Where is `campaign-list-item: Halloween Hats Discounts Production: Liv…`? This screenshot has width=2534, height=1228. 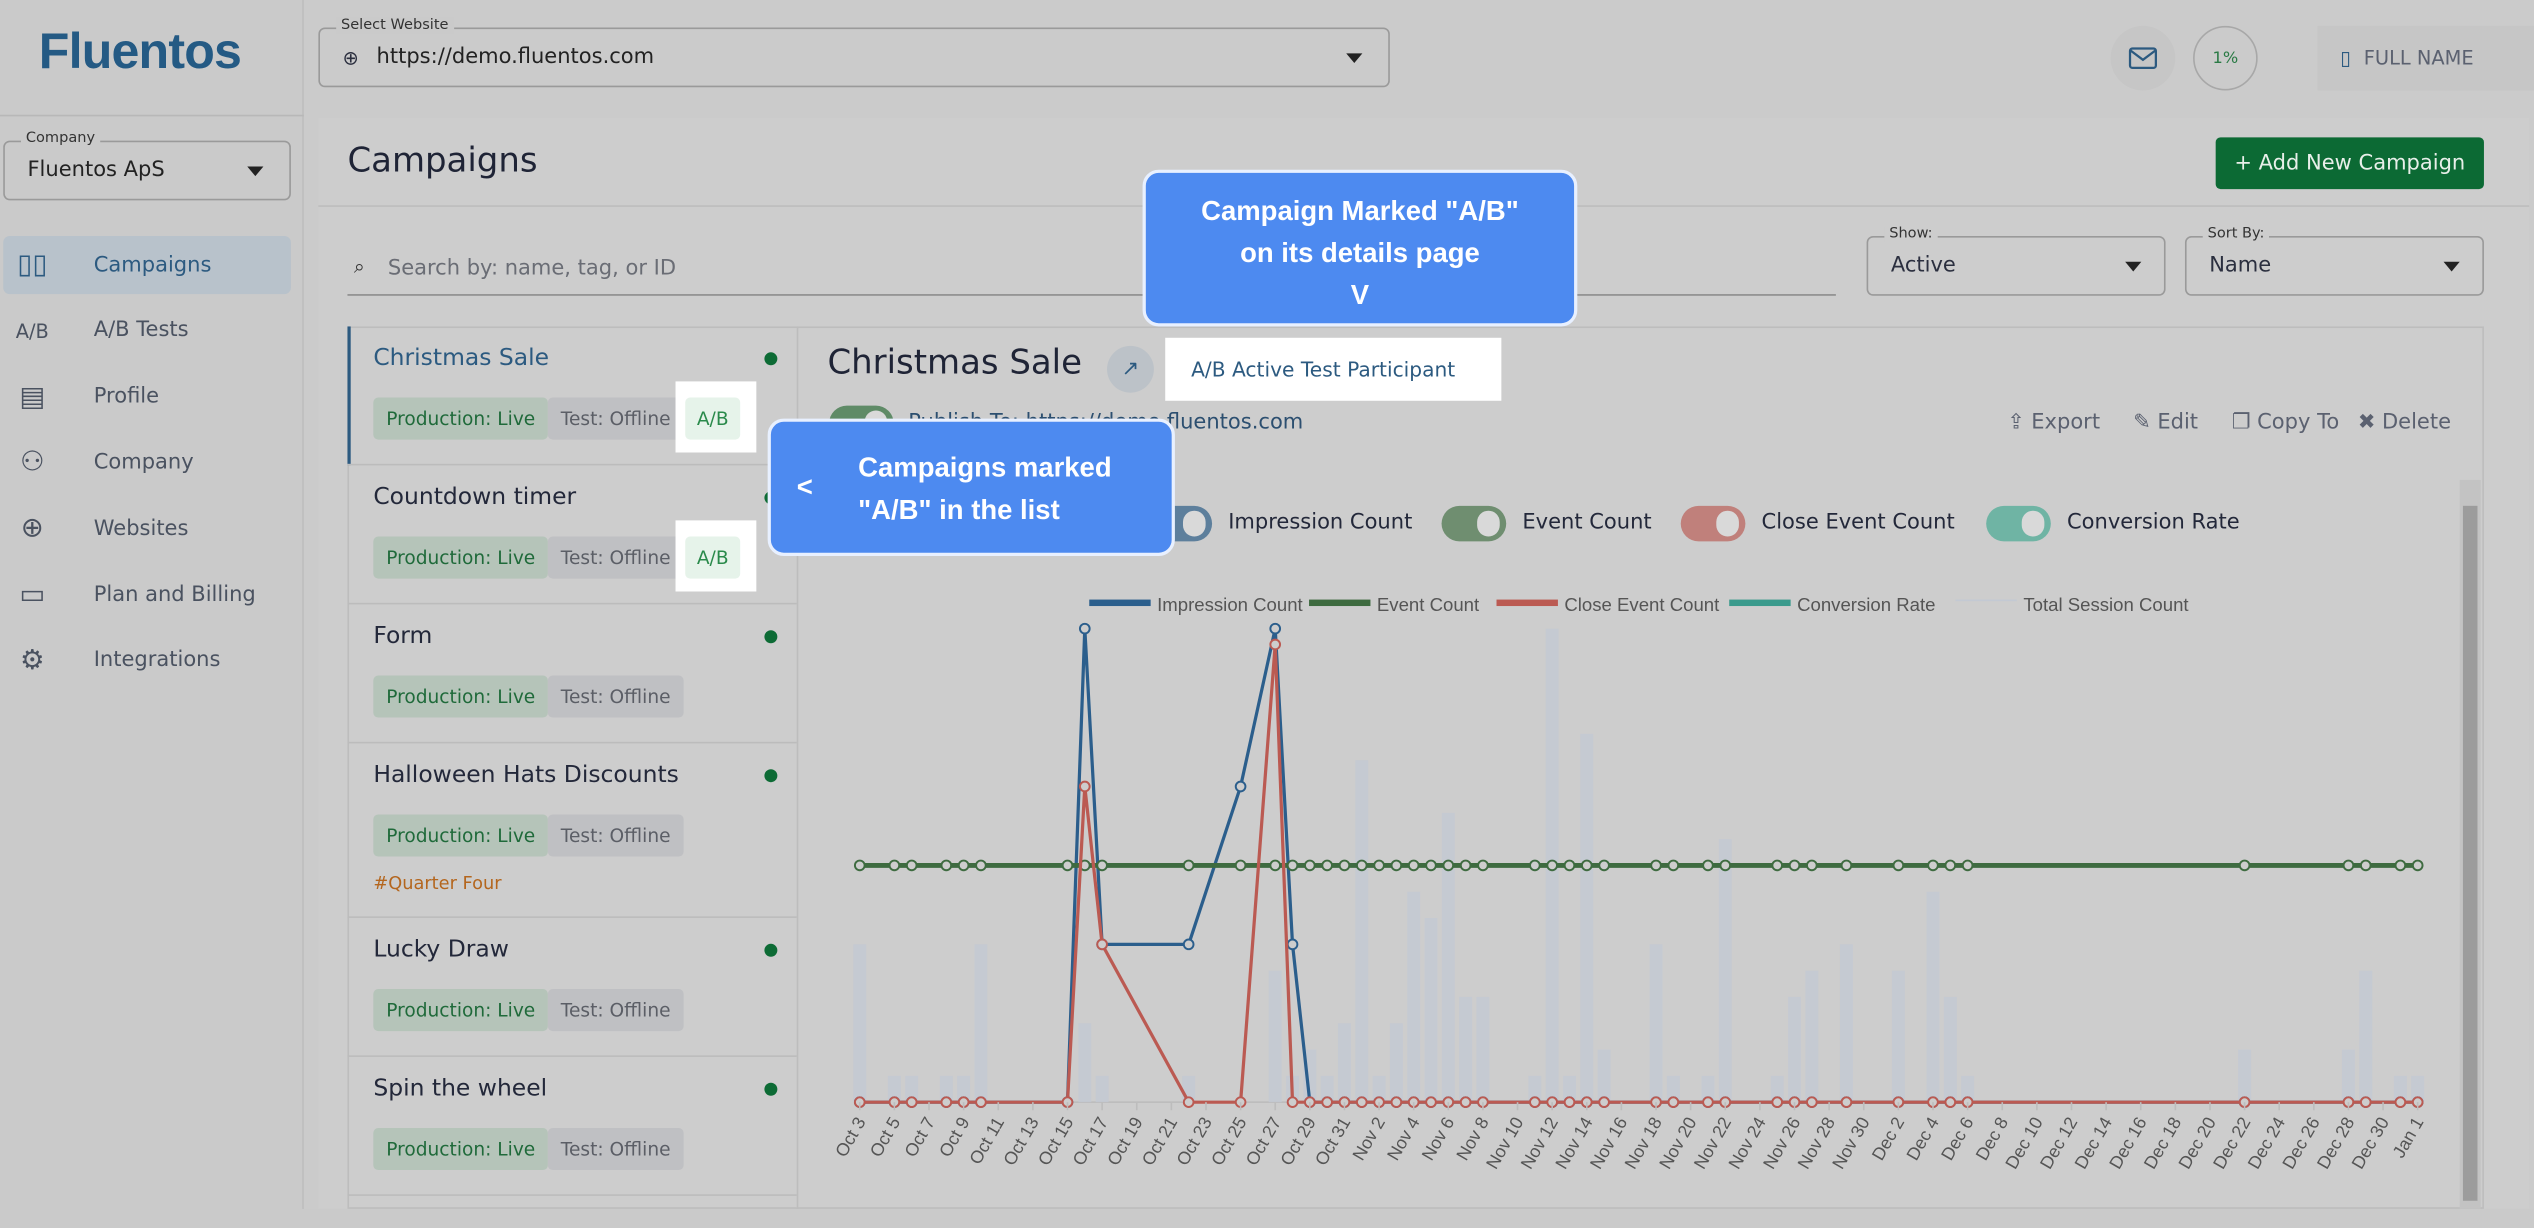
campaign-list-item: Halloween Hats Discounts Production: Liv… is located at coordinates (572, 830).